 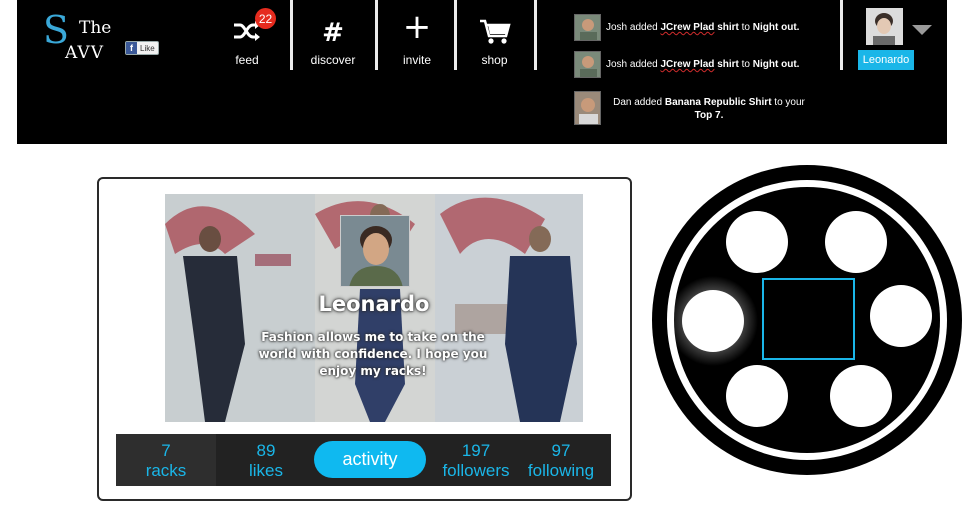 What do you see at coordinates (333, 33) in the screenshot?
I see `hash-icon: #` at bounding box center [333, 33].